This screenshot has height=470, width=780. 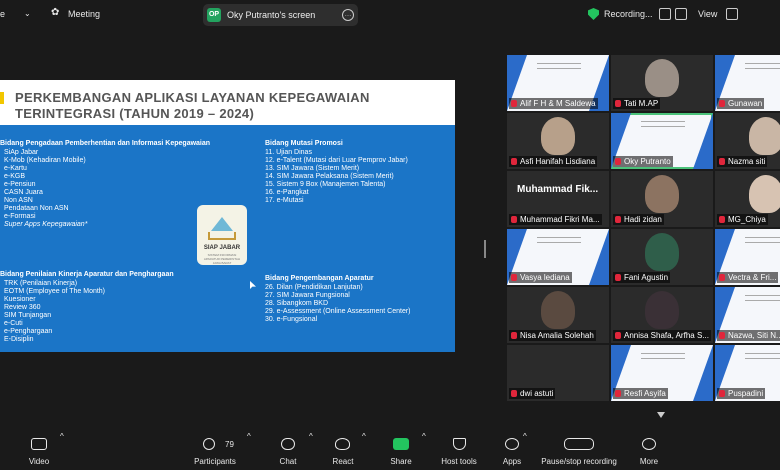 I want to click on pause-stop-icon, so click(x=579, y=444).